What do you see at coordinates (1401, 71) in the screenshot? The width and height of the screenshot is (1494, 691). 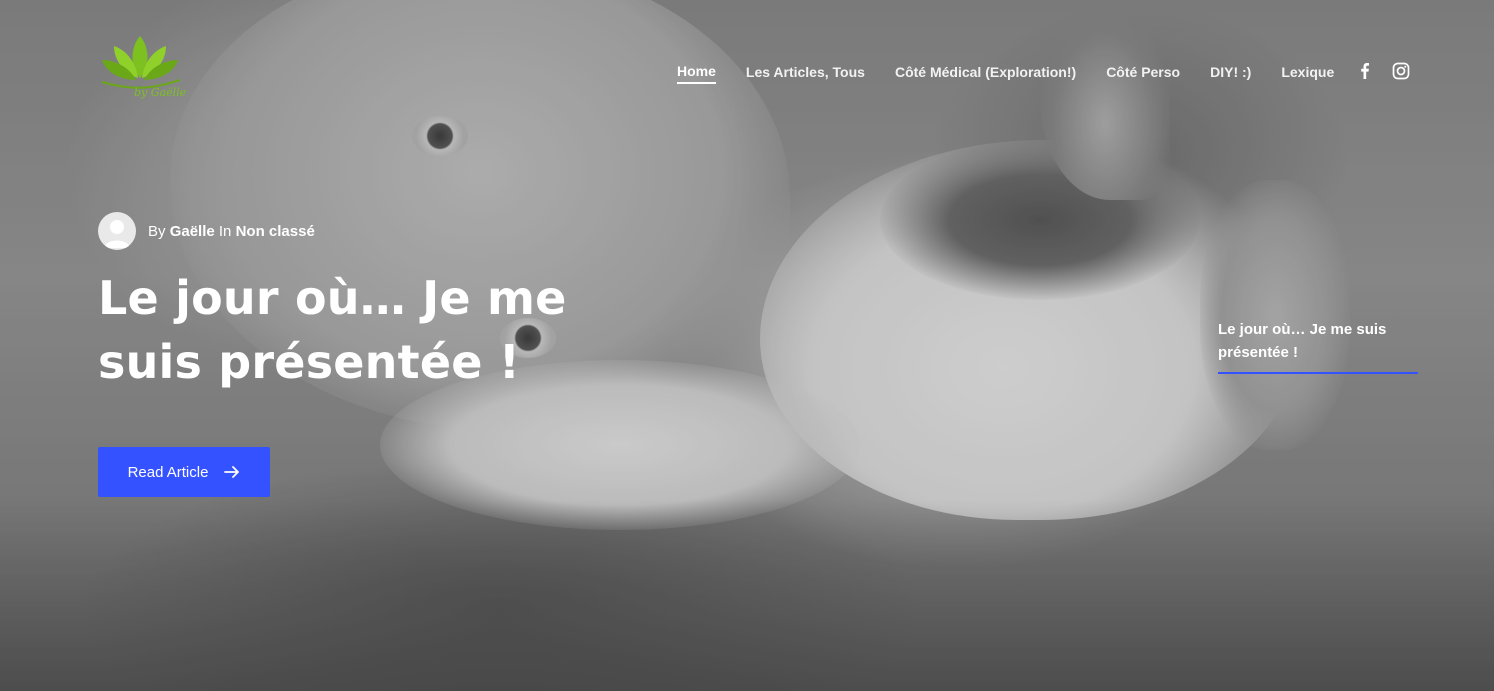 I see `instagram-icon` at bounding box center [1401, 71].